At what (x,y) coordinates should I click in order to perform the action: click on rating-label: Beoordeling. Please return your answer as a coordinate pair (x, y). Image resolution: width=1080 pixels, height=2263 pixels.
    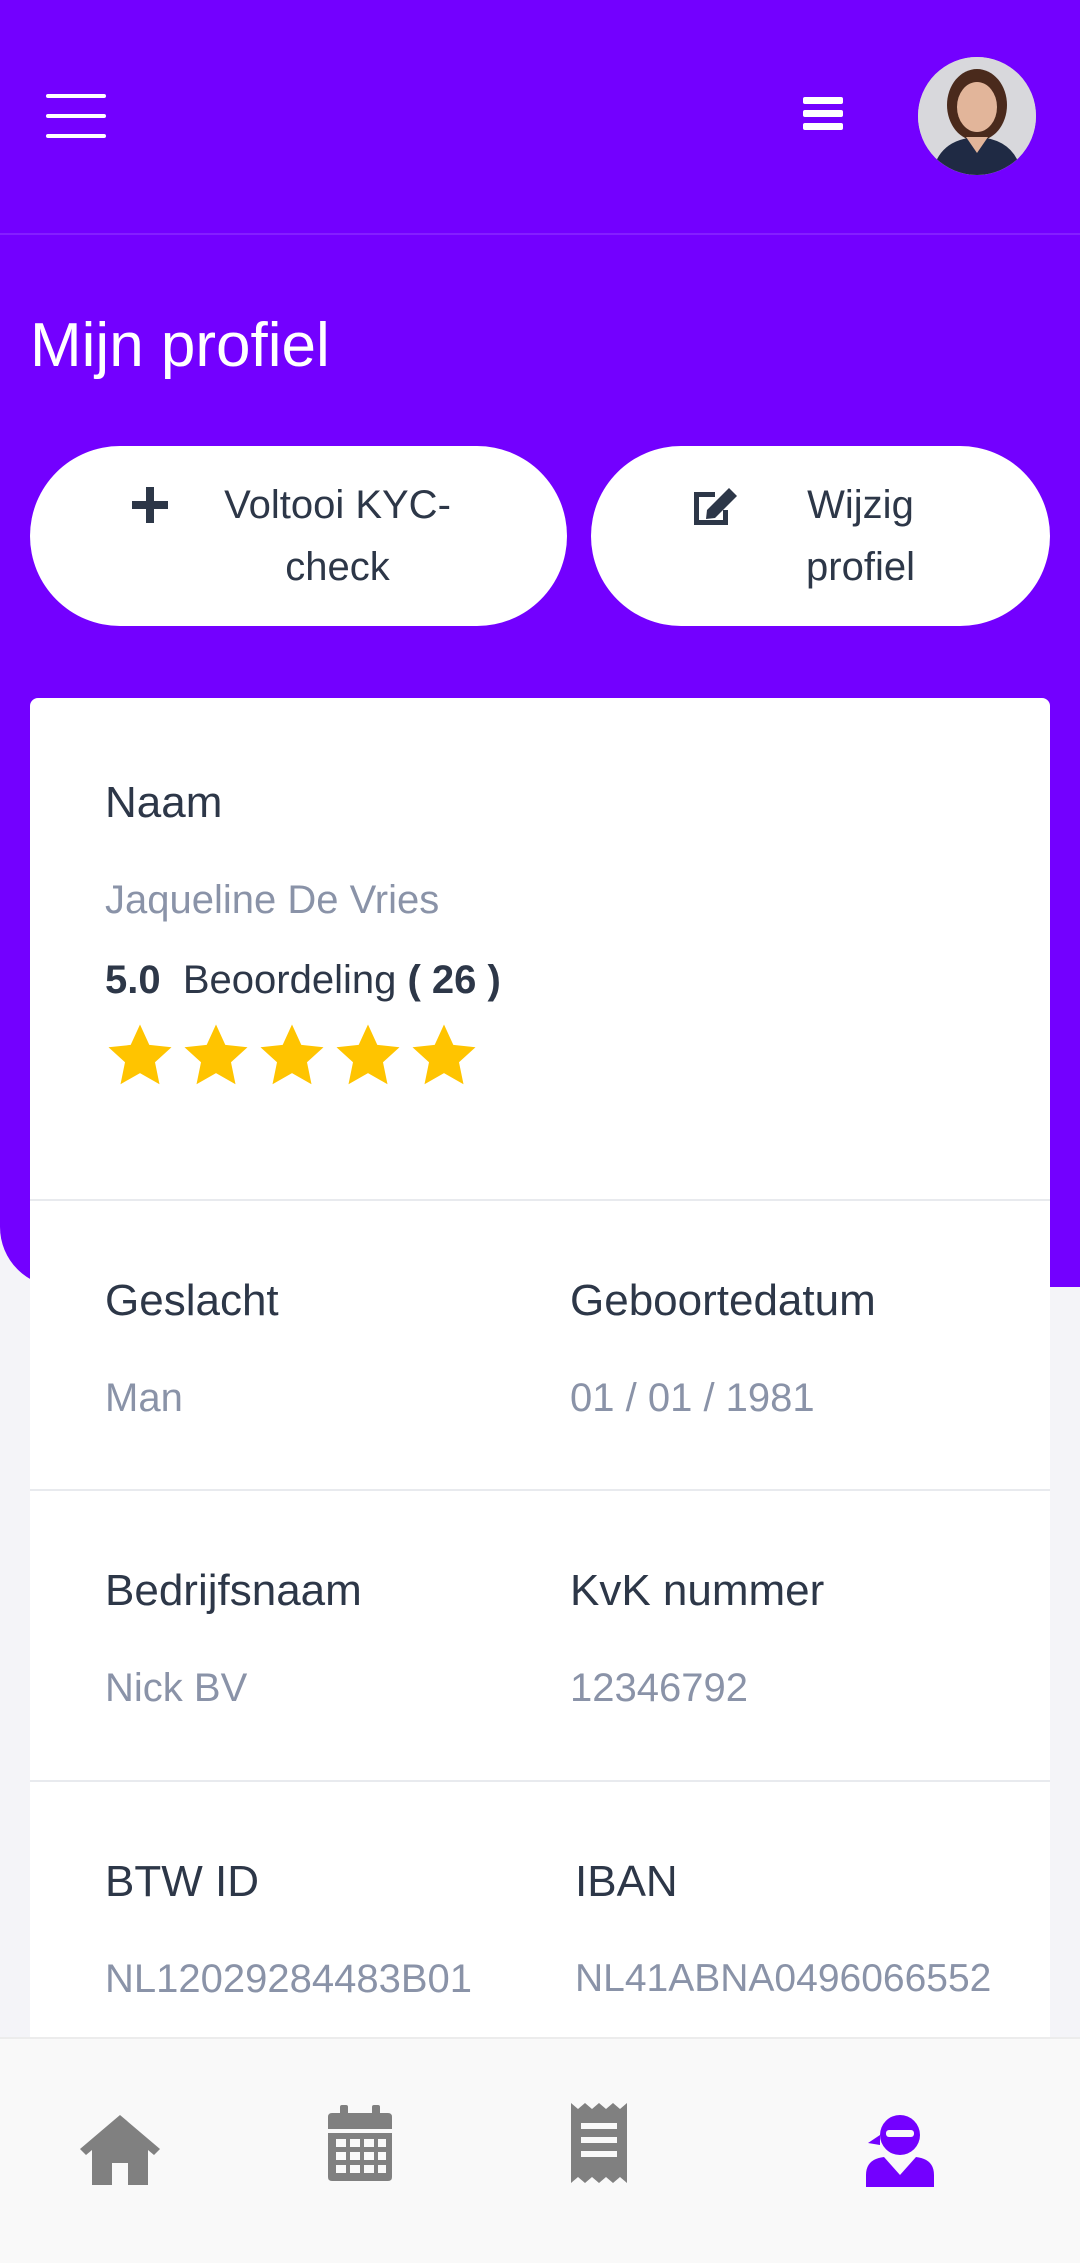
    Looking at the image, I should click on (289, 980).